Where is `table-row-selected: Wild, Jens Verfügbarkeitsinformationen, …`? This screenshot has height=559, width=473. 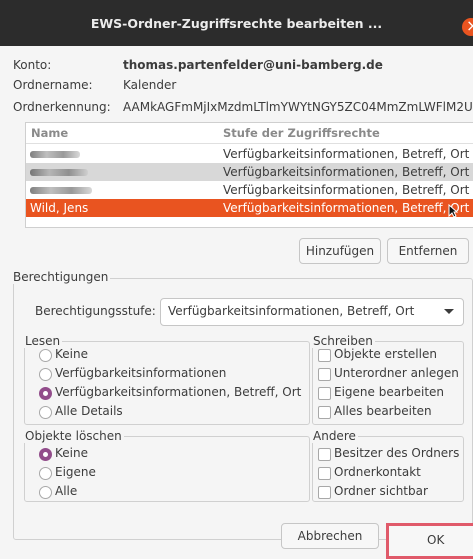
table-row-selected: Wild, Jens Verfügbarkeitsinformationen, … is located at coordinates (249, 208).